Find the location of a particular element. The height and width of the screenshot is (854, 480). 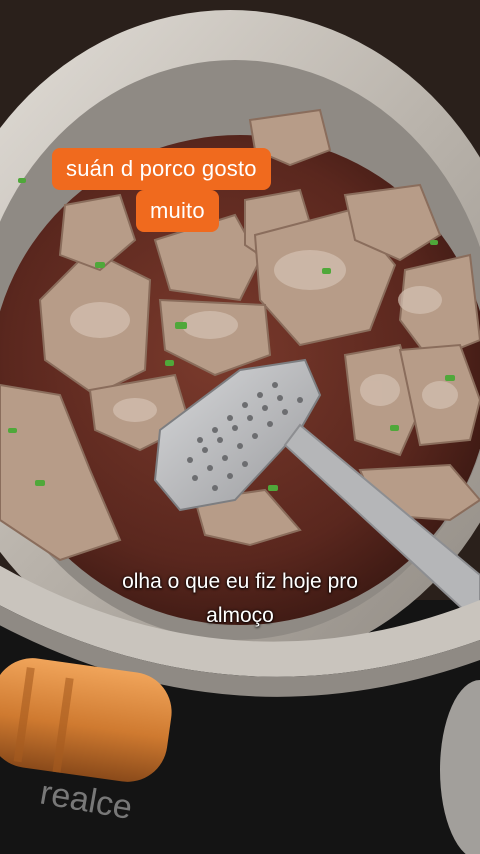

subtitle: olha o que eu fiz hoje pro almoço is located at coordinates (240, 599).